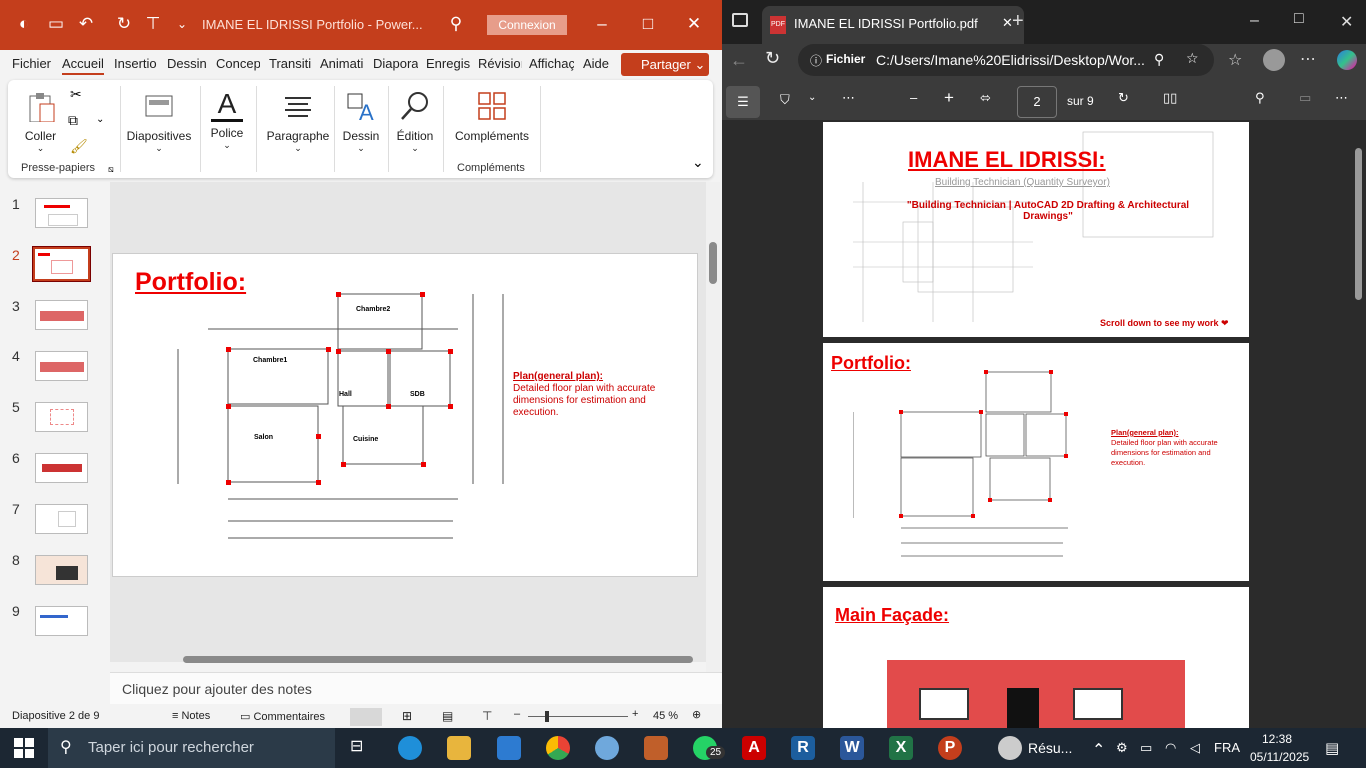 The image size is (1366, 768). What do you see at coordinates (985, 98) in the screenshot?
I see `fit-width-icon: ⬄` at bounding box center [985, 98].